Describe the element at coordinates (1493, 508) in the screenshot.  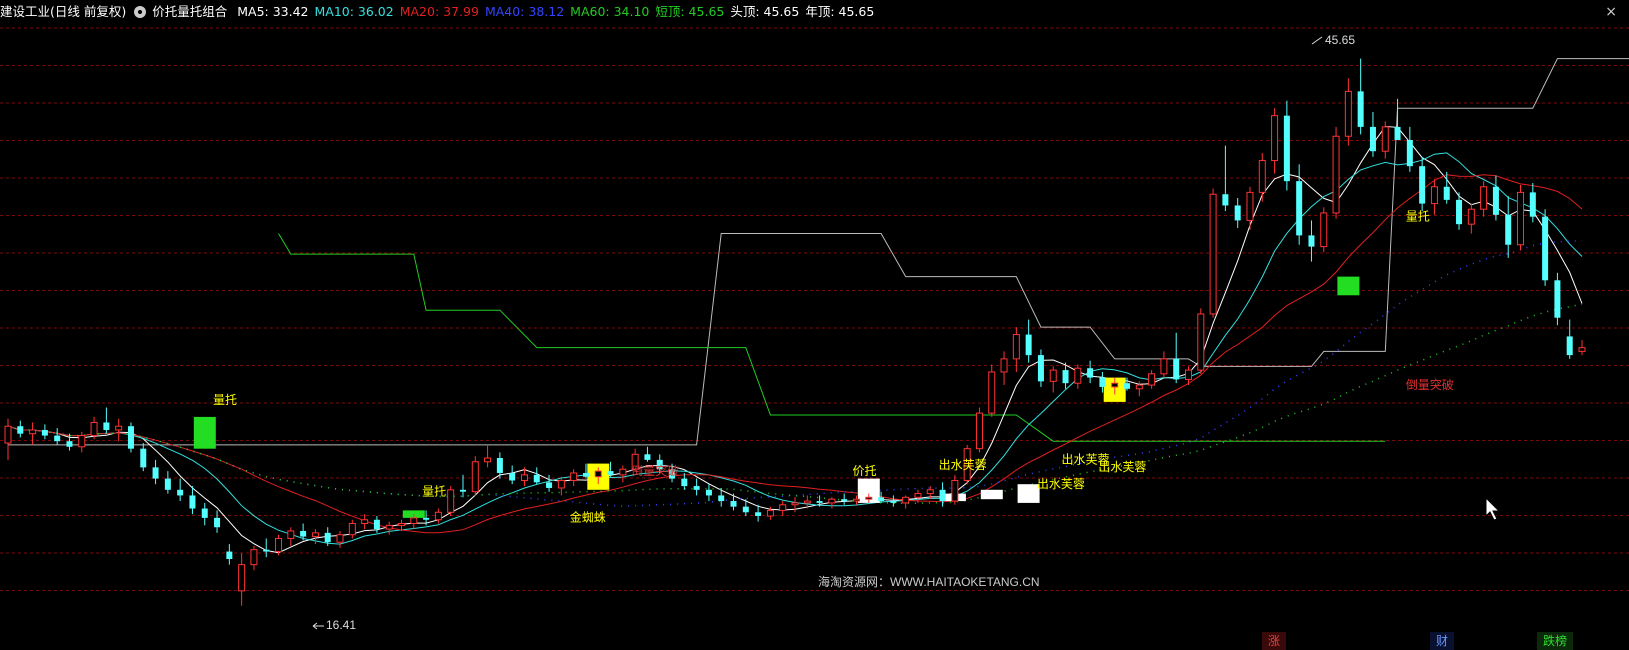
I see `mouse-cursor-icon` at that location.